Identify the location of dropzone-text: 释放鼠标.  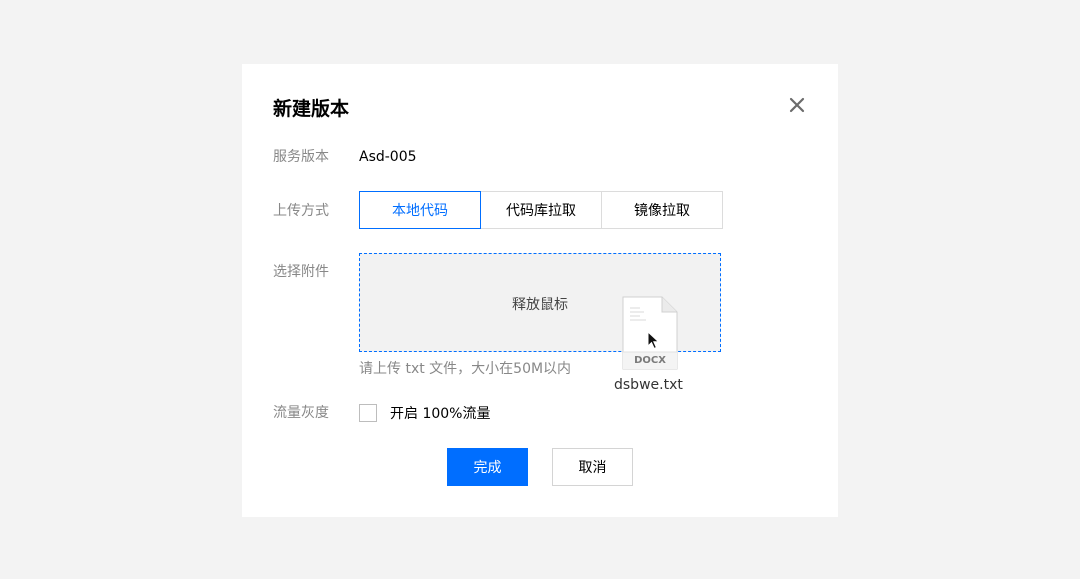
(540, 304).